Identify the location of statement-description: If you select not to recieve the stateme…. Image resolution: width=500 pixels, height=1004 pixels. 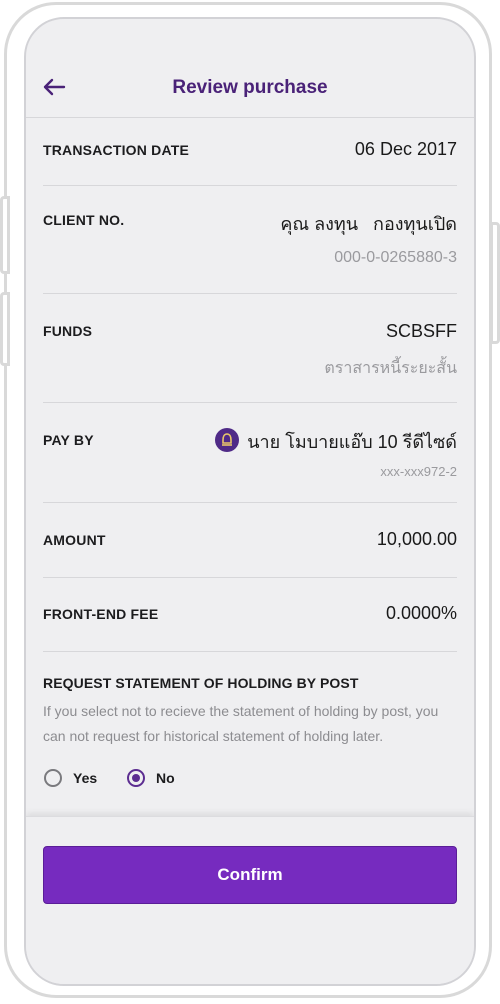
(241, 723).